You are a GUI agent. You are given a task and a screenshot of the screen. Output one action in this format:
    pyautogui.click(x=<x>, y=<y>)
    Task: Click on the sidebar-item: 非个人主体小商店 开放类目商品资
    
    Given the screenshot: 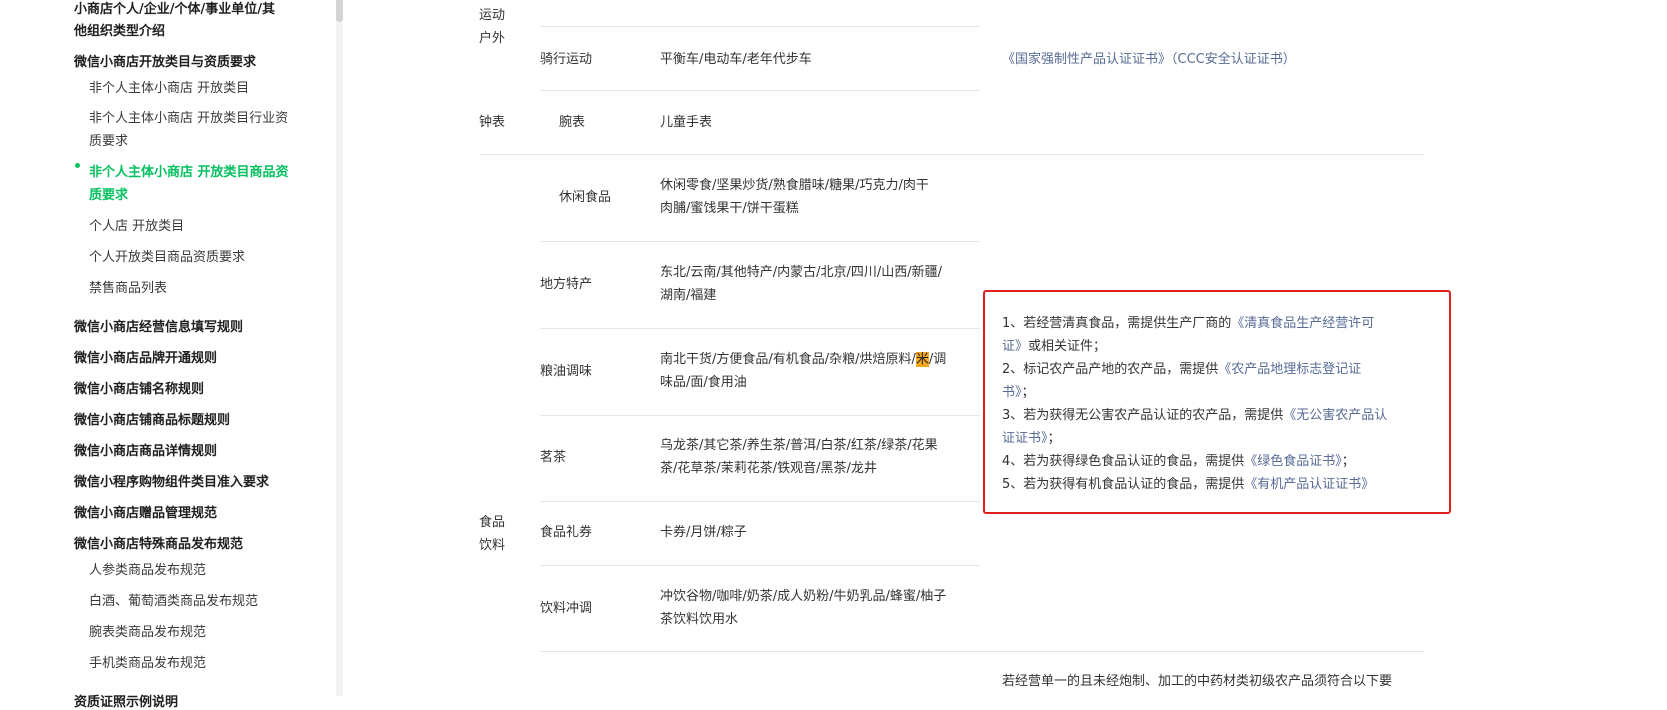 What is the action you would take?
    pyautogui.click(x=189, y=170)
    